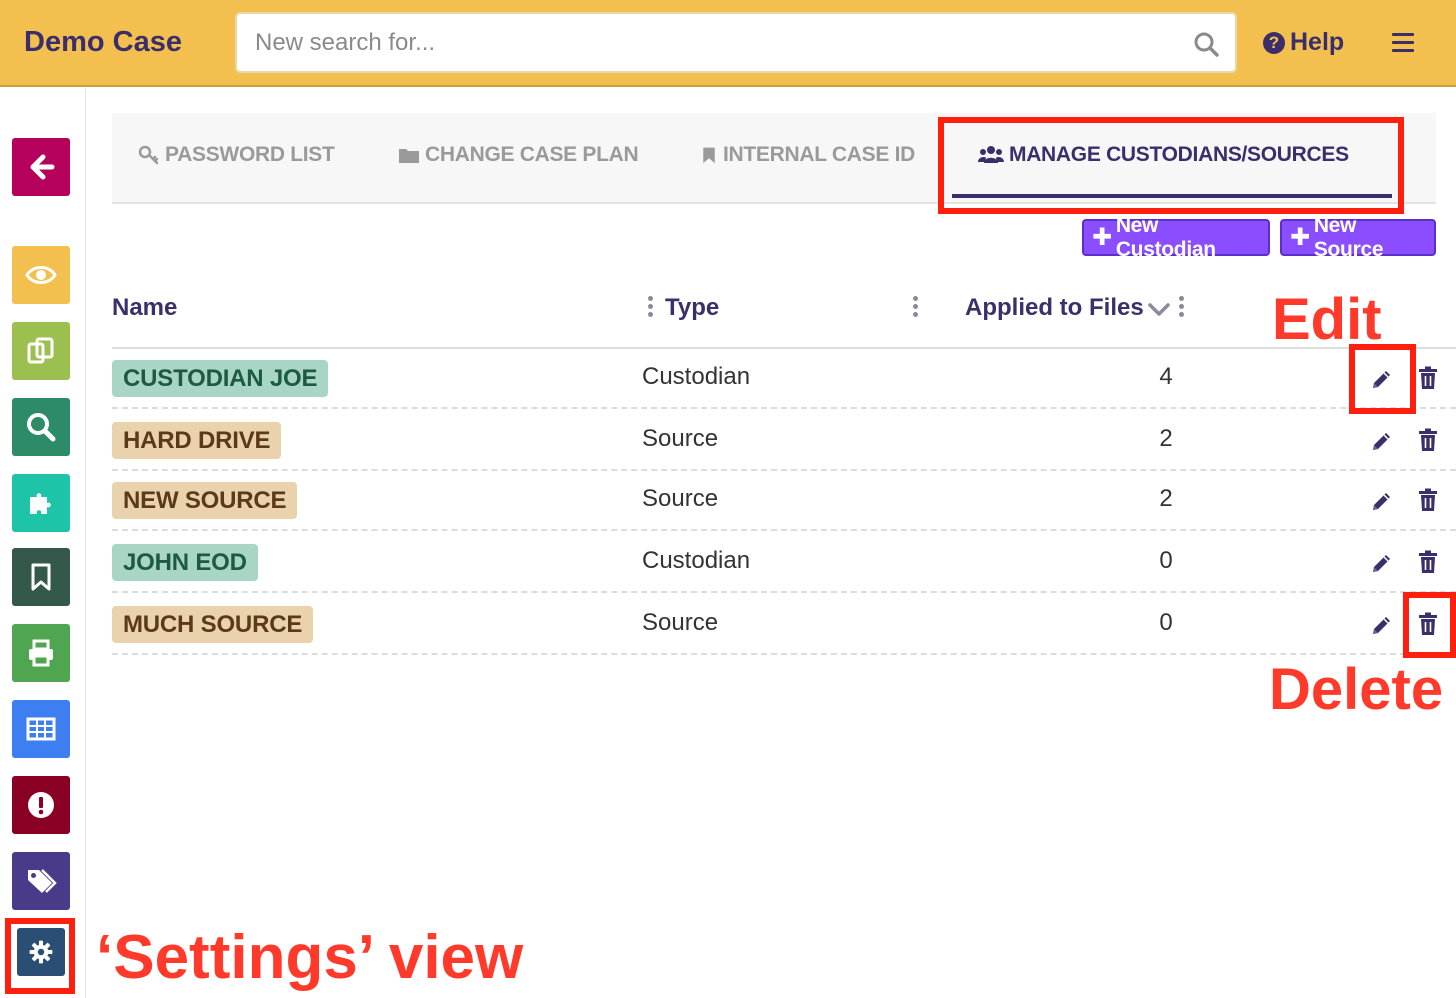 The image size is (1456, 998). What do you see at coordinates (40, 956) in the screenshot?
I see `highlight-settings-button` at bounding box center [40, 956].